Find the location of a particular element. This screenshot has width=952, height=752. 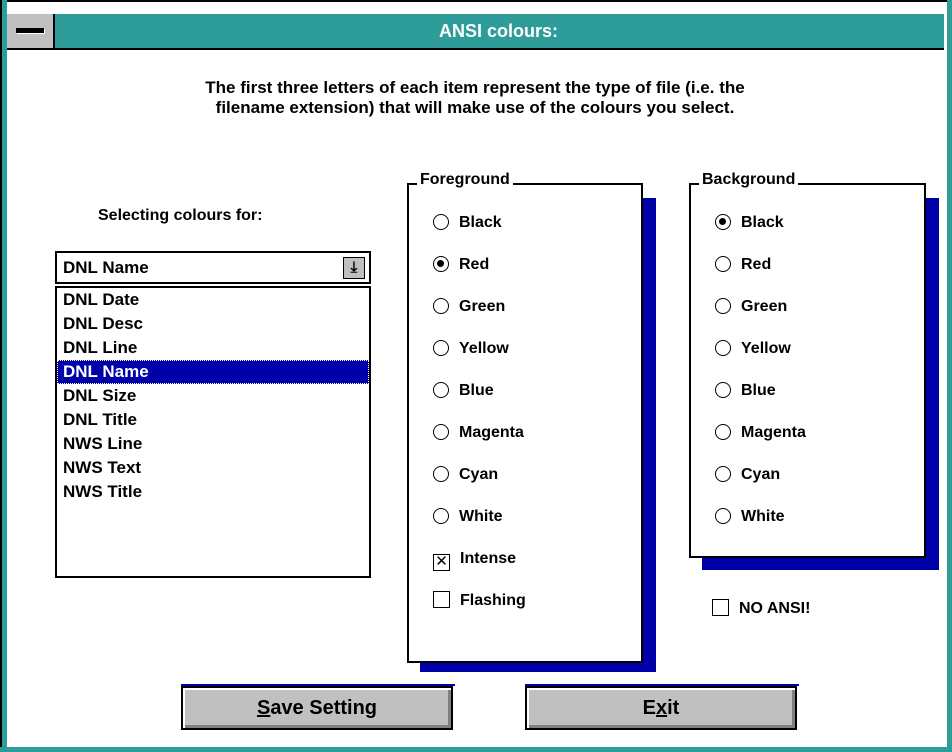

foreground-radio-white: White is located at coordinates (468, 517).